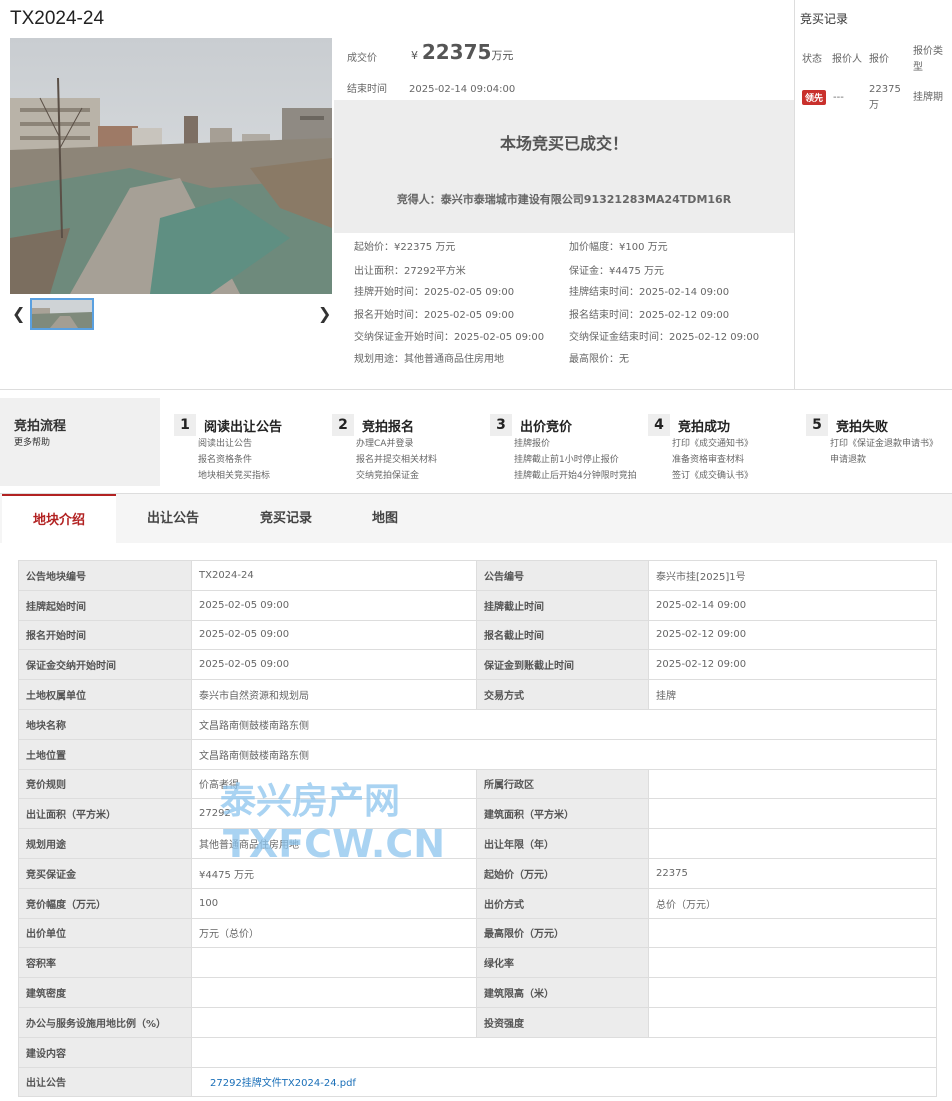  Describe the element at coordinates (562, 575) in the screenshot. I see `table-label: 公告编号` at that location.